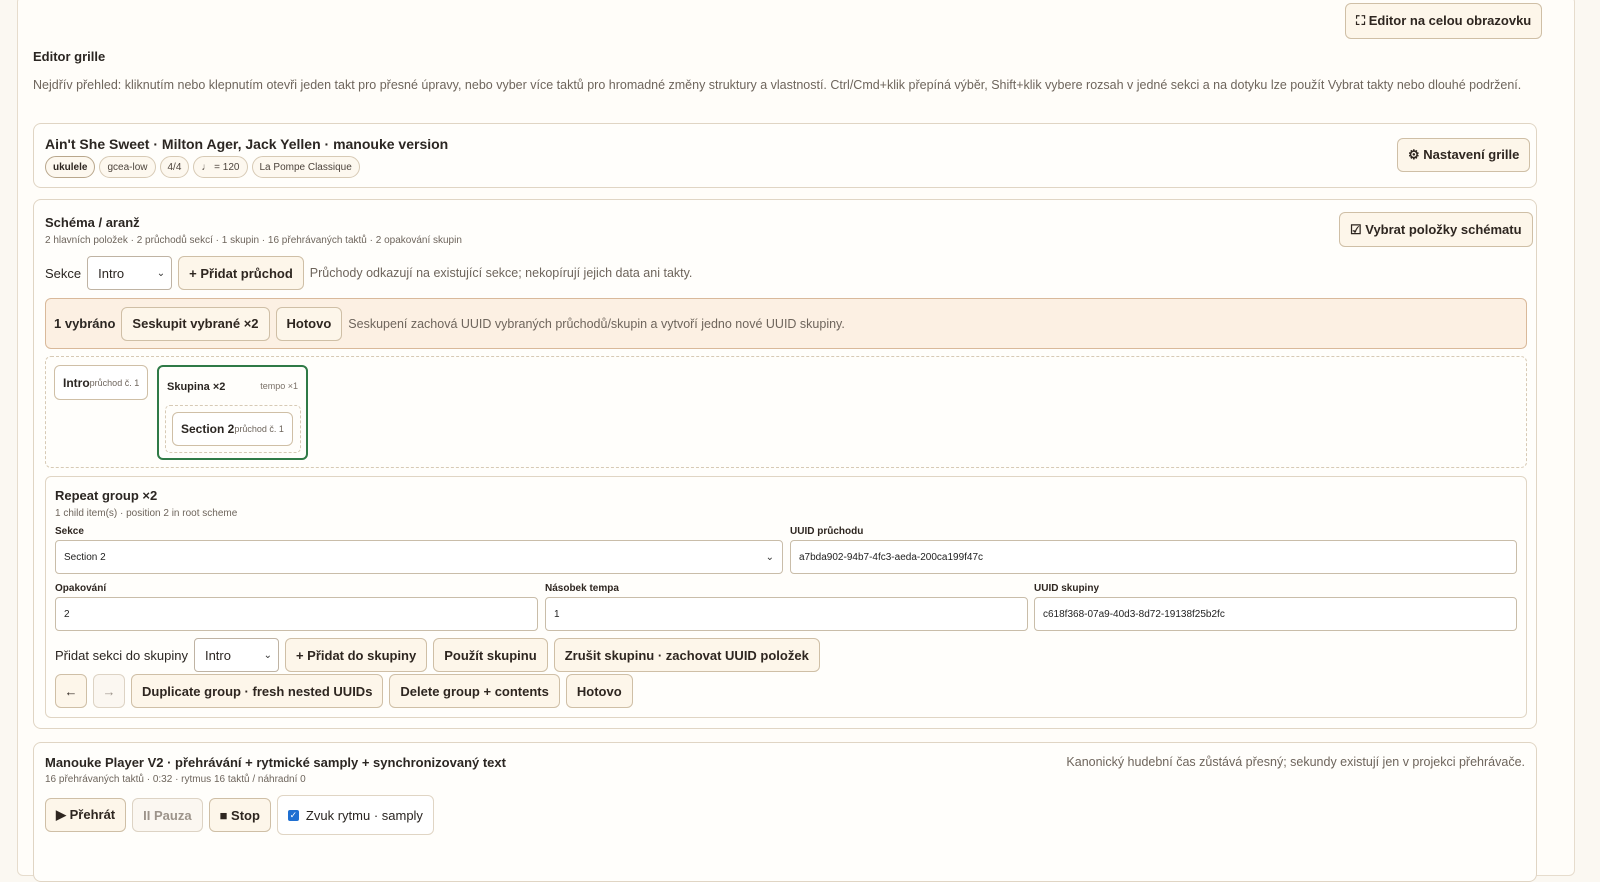 The image size is (1600, 882). Describe the element at coordinates (1067, 588) in the screenshot. I see `group-uuid-label: UUID skupiny` at that location.